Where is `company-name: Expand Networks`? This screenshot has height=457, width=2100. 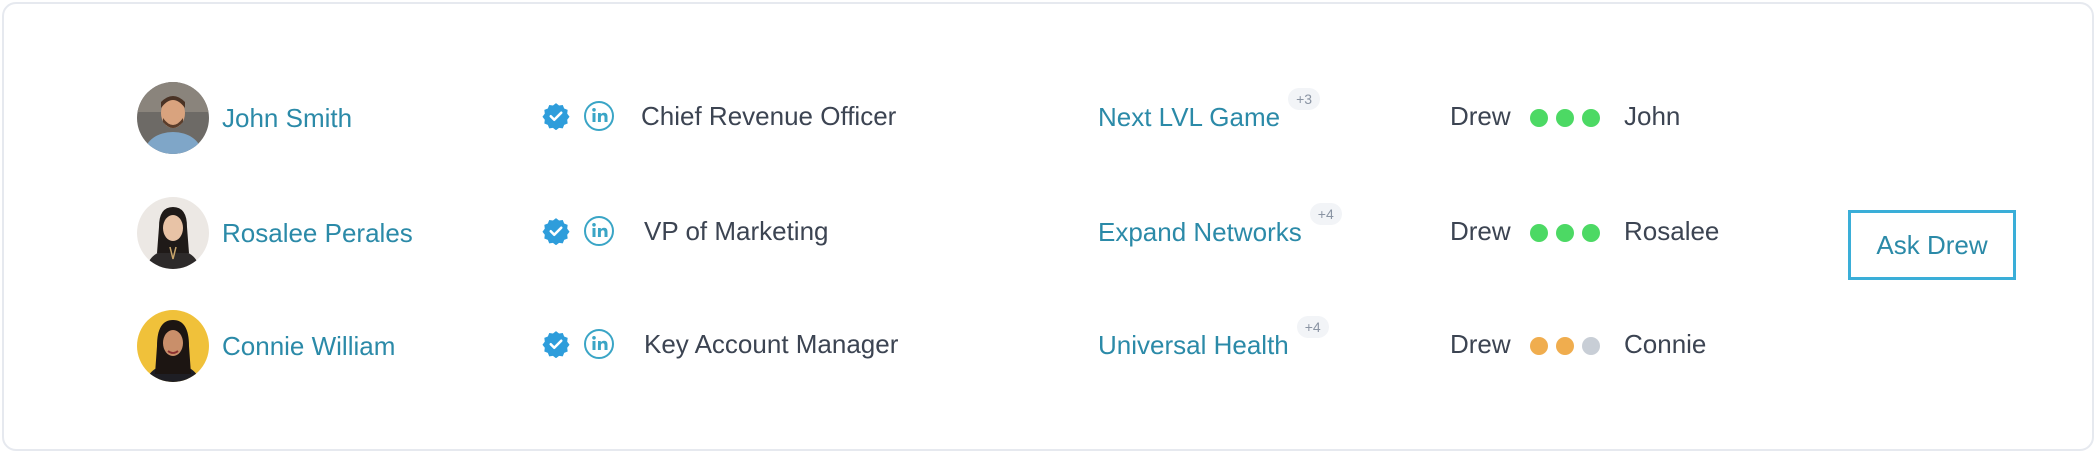 company-name: Expand Networks is located at coordinates (1200, 232).